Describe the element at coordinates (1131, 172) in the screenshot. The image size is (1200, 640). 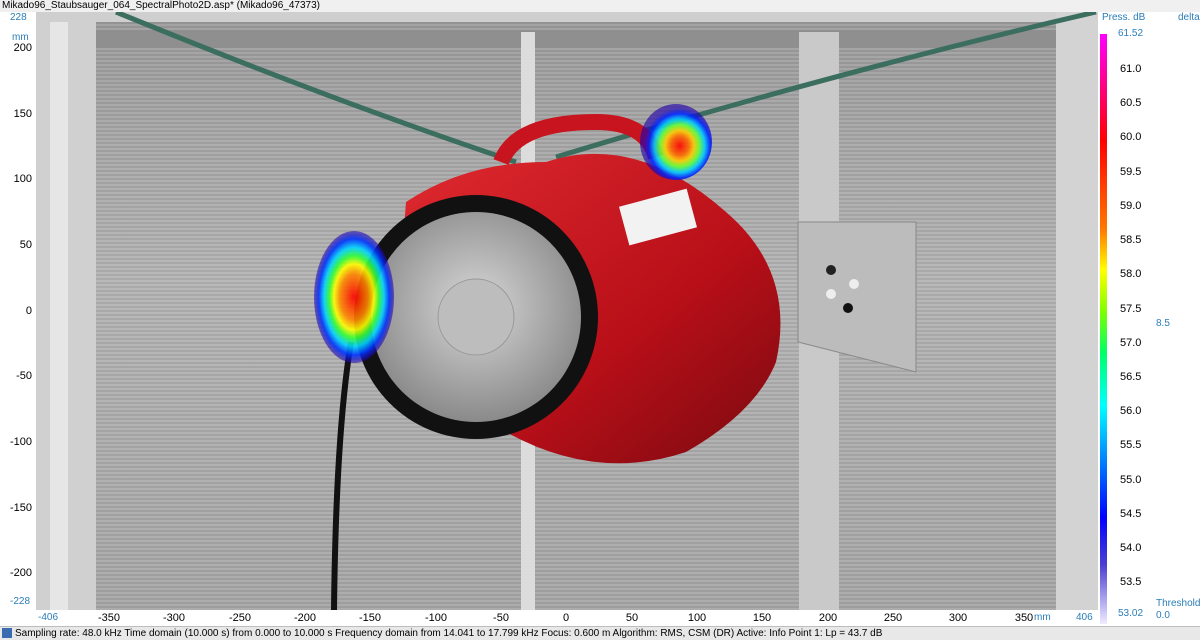
I see `legend-tick: 59.5` at that location.